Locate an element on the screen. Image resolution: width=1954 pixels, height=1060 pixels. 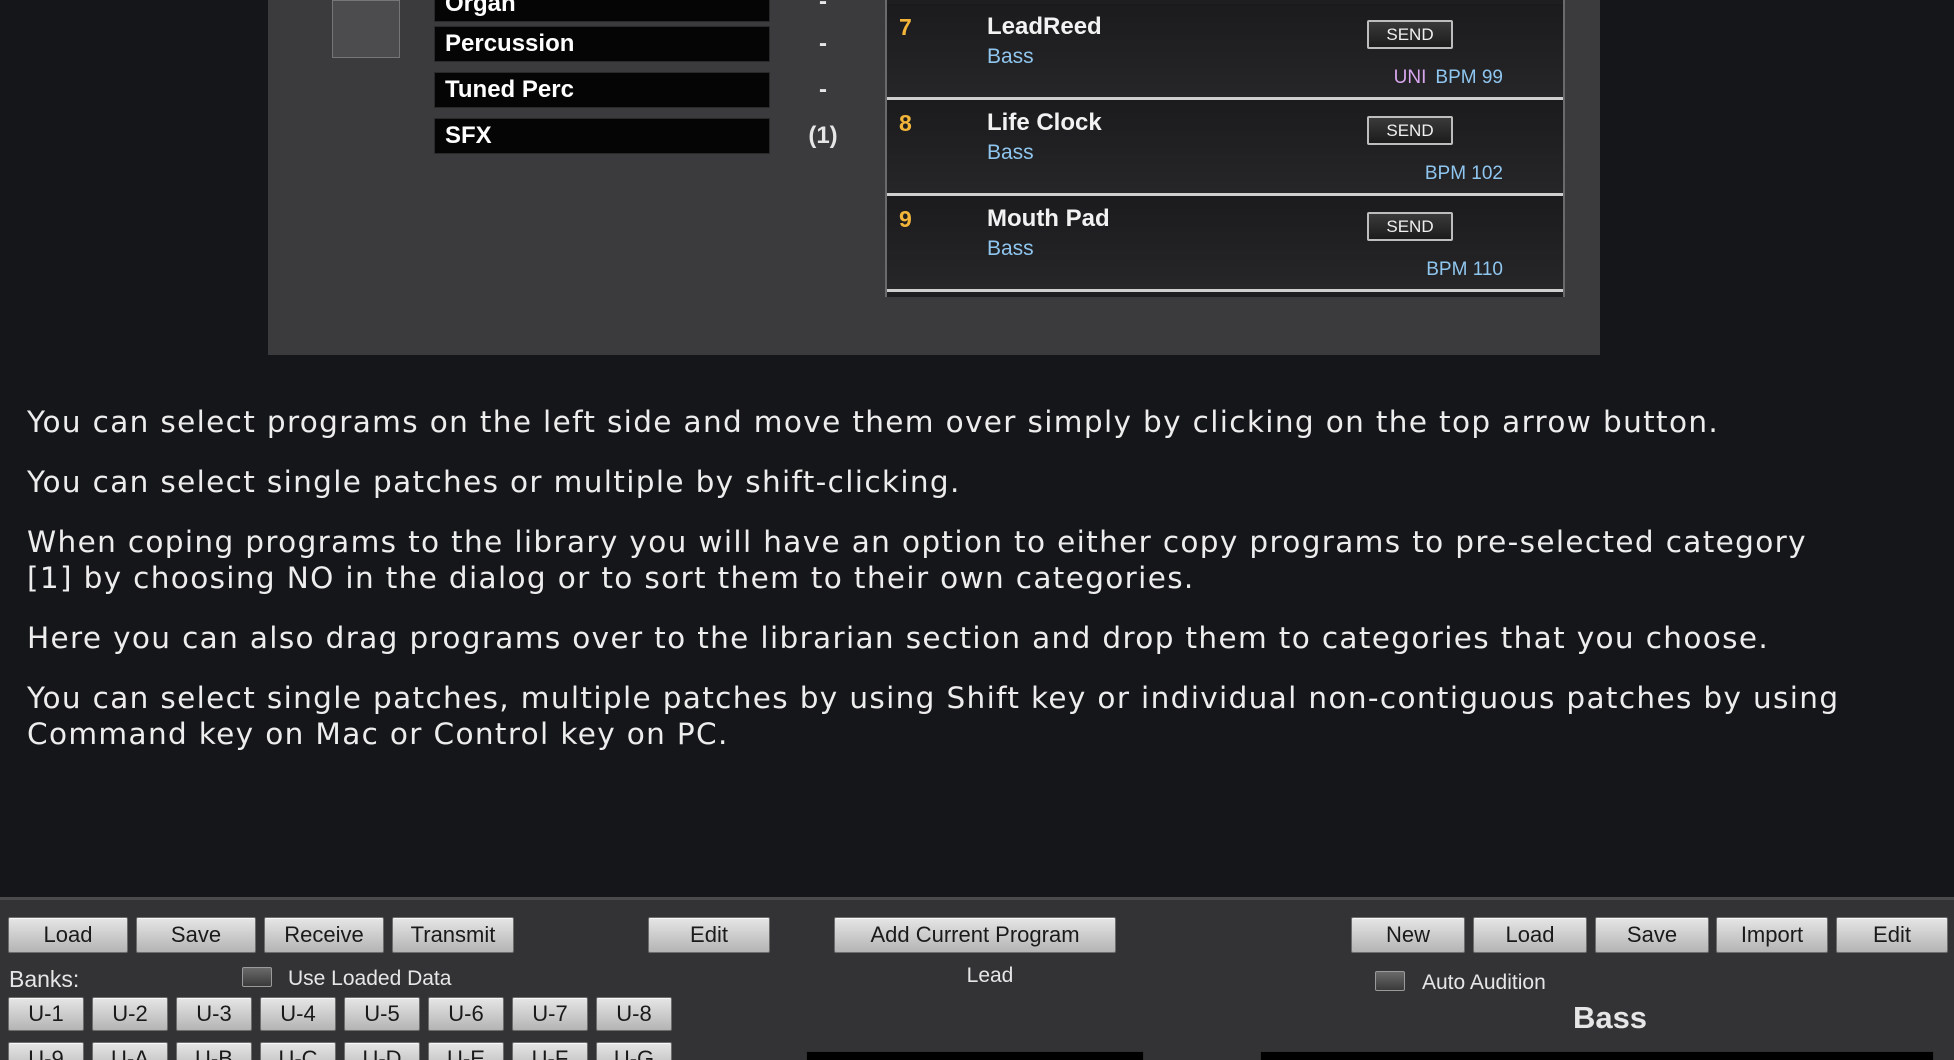
bank-button: U-3 is located at coordinates (214, 1014).